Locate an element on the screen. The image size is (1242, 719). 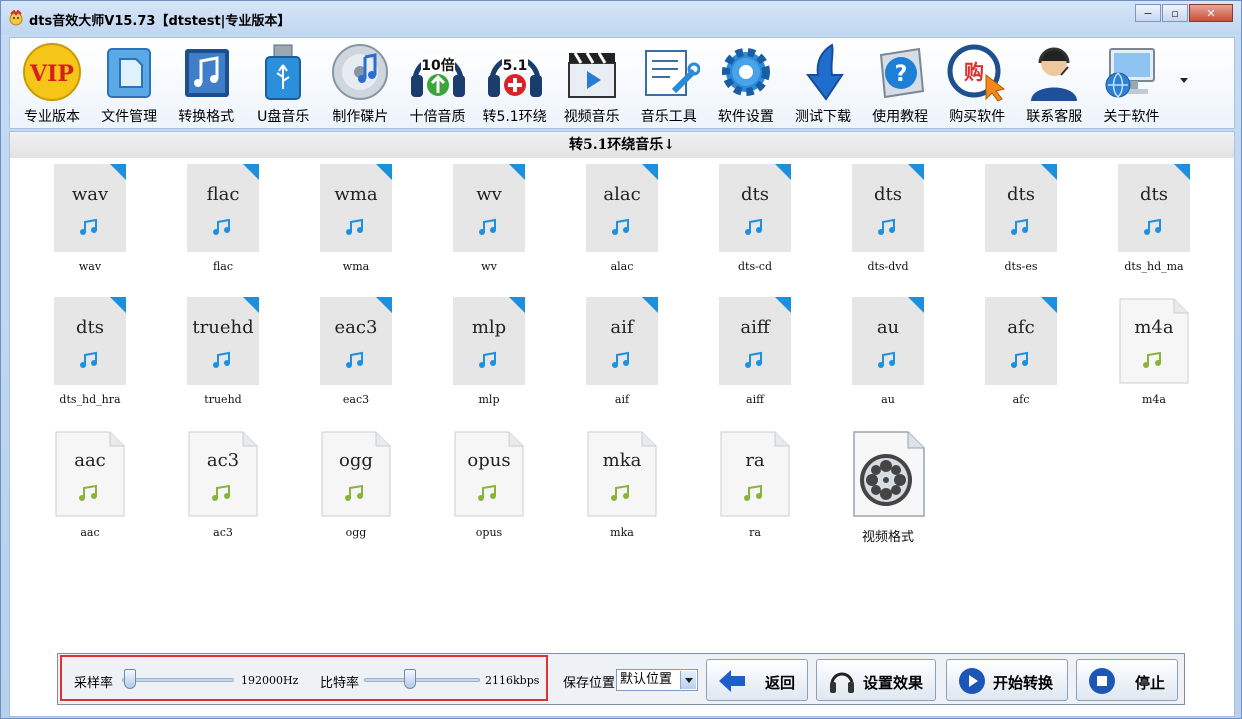
vip-icon: VIP is located at coordinates (52, 72).